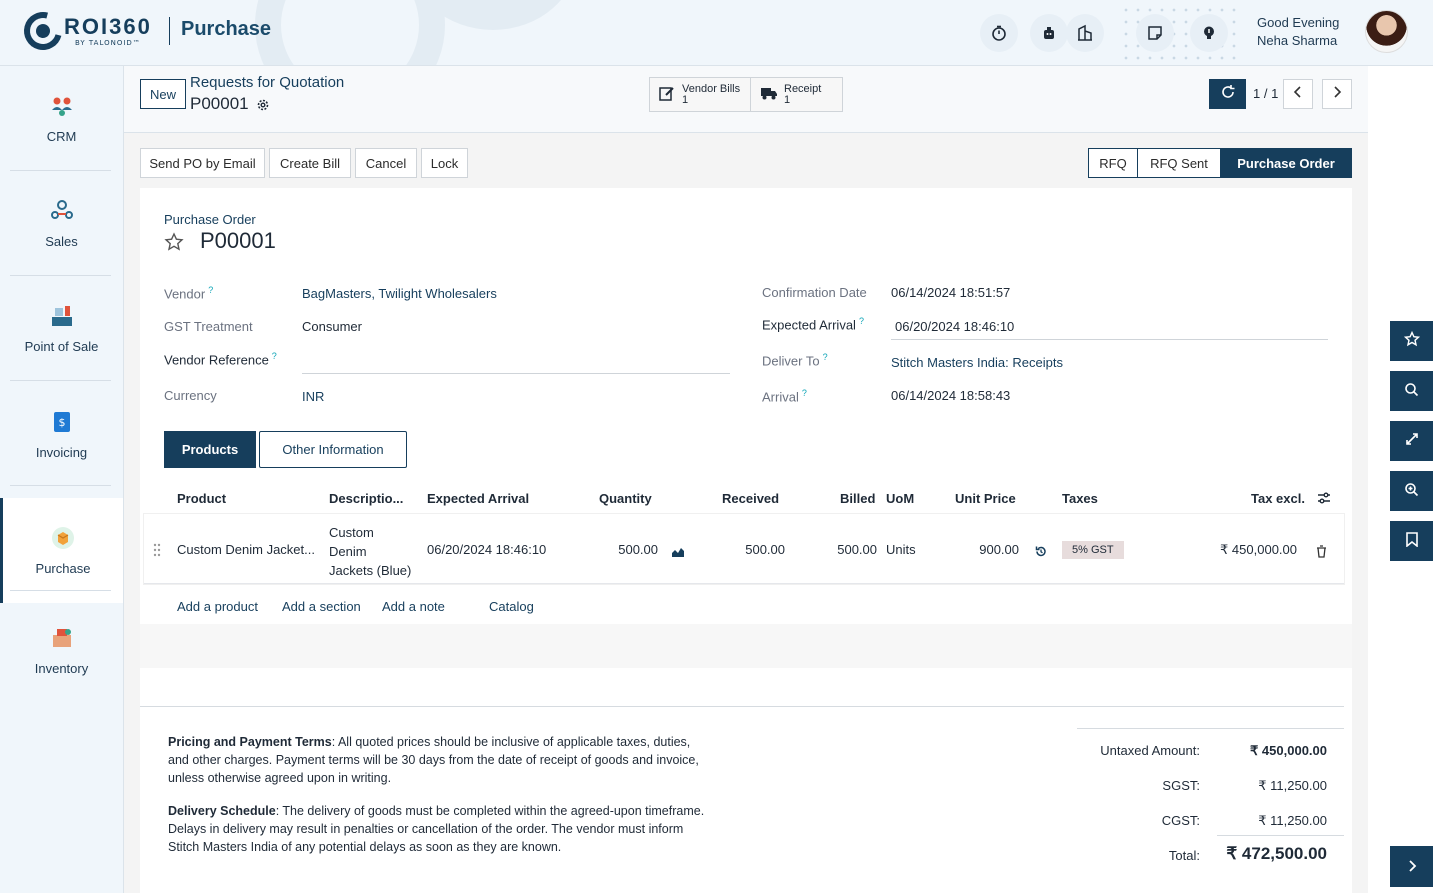  Describe the element at coordinates (1292, 820) in the screenshot. I see `cgst-value: ₹ 11,250.00` at that location.